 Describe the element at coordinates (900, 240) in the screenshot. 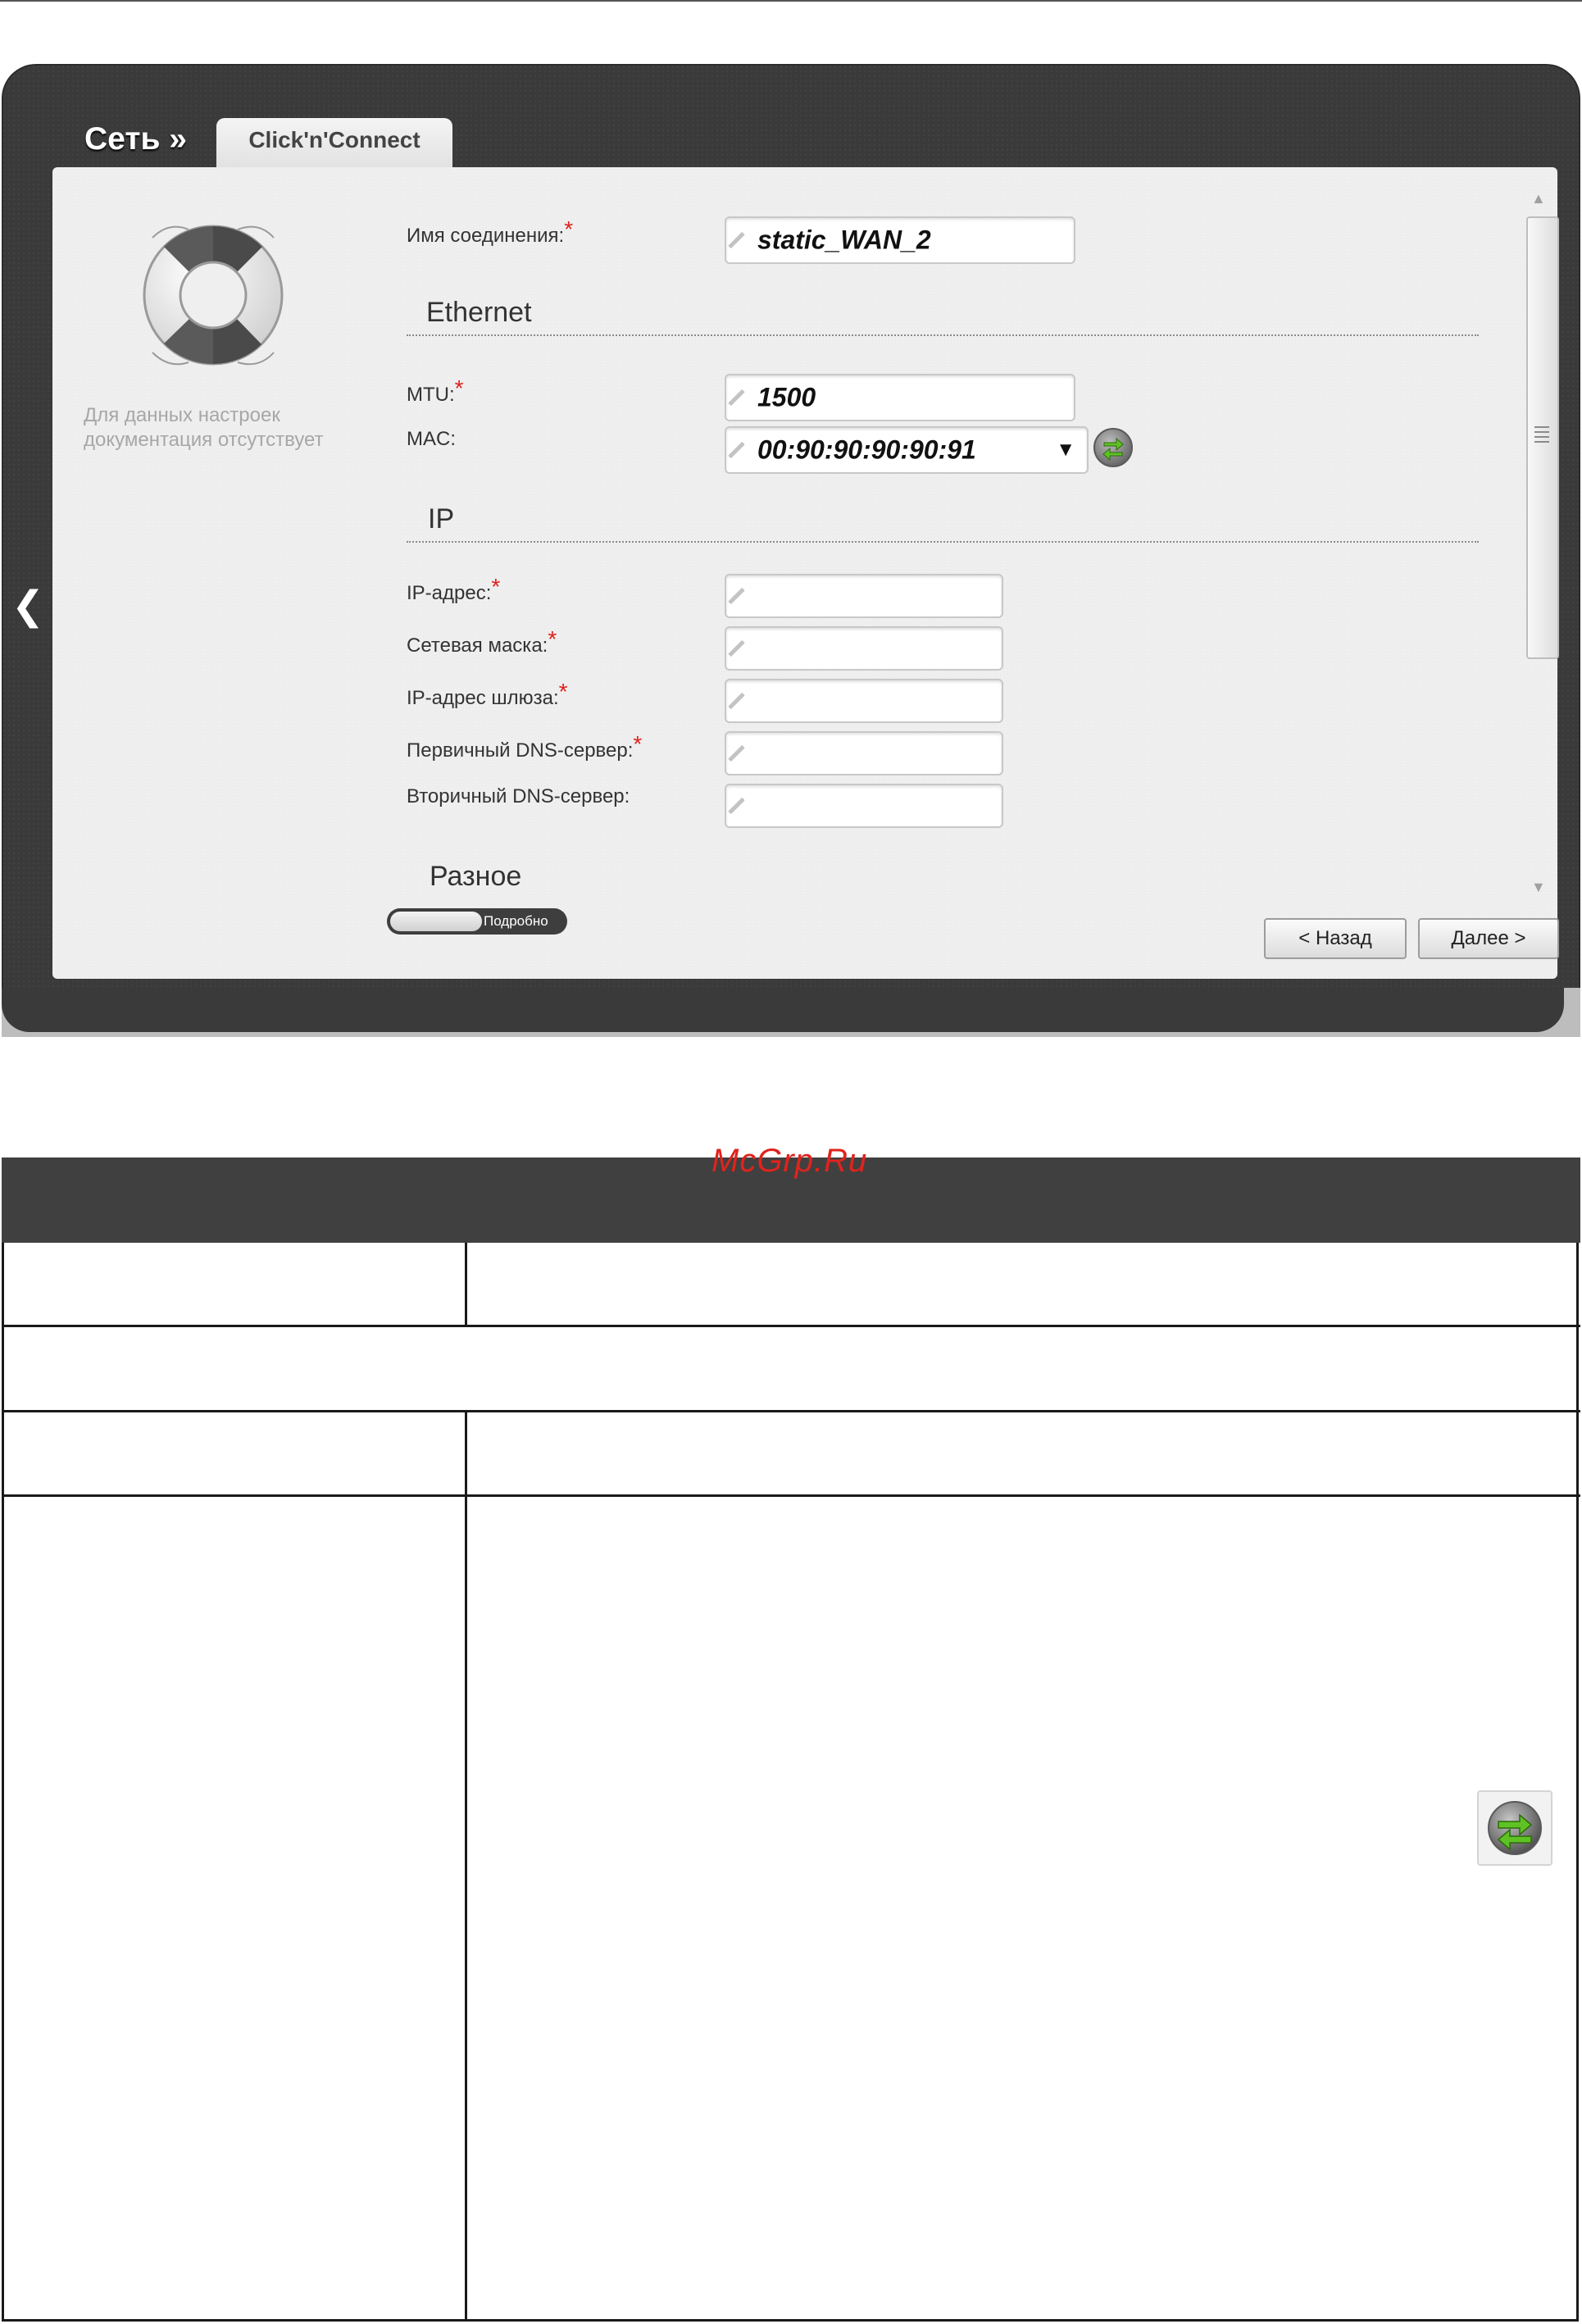

I see `connection-name-input: static_WAN_2` at that location.